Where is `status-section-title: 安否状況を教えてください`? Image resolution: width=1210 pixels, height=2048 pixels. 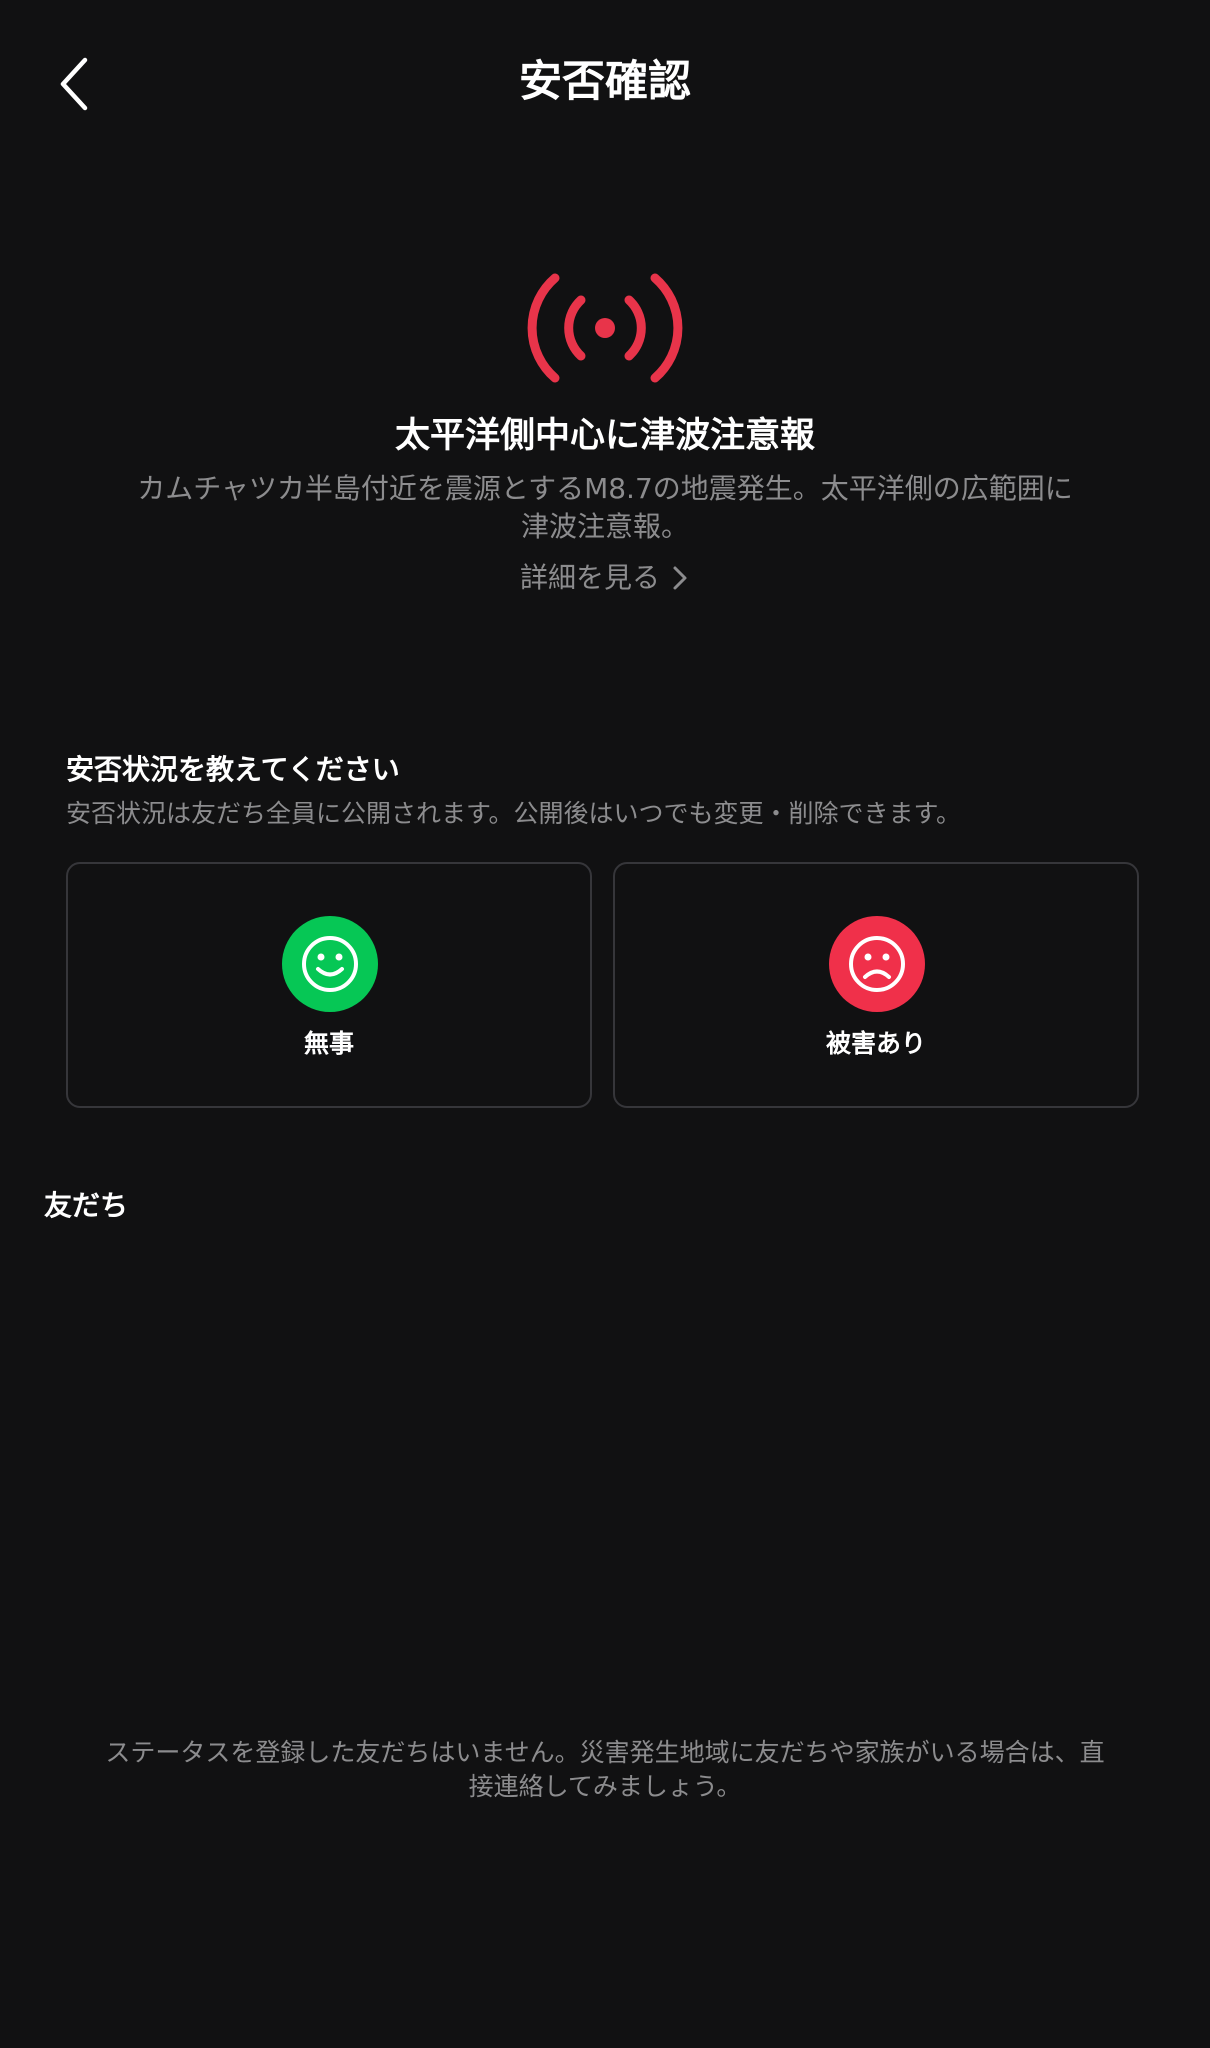
status-section-title: 安否状況を教えてください is located at coordinates (233, 769).